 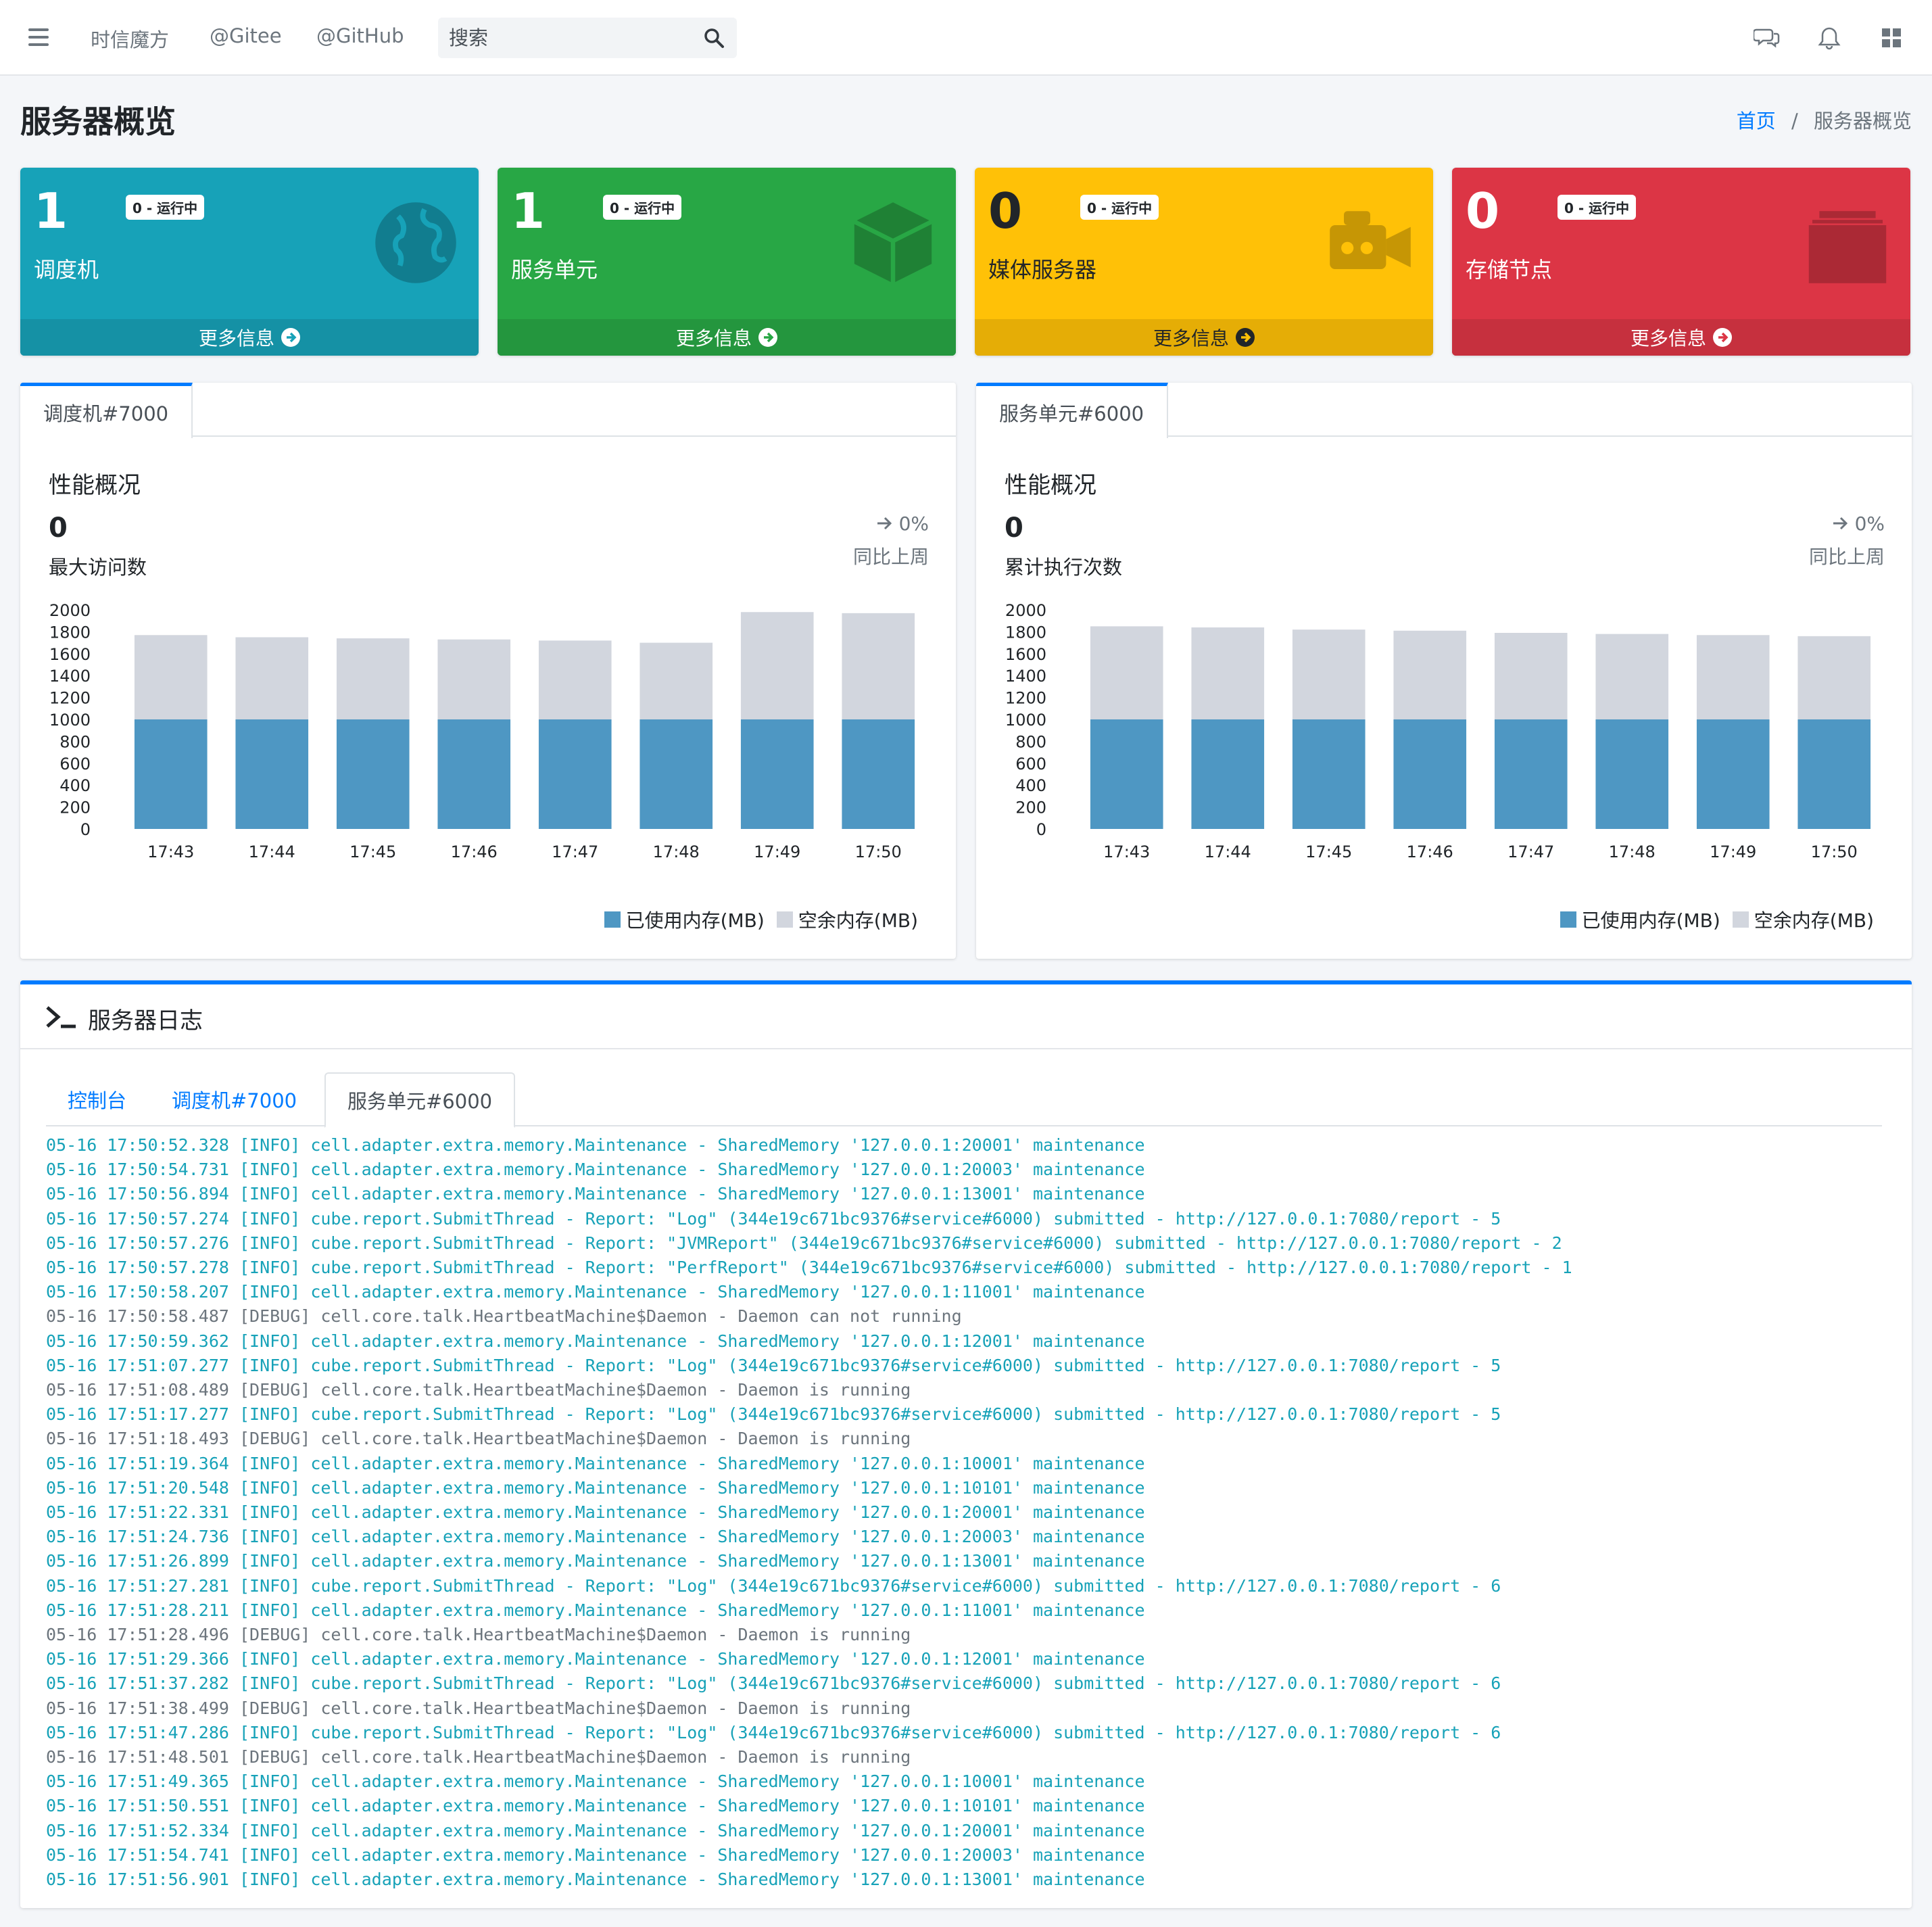 What do you see at coordinates (1756, 121) in the screenshot?
I see `breadcrumb-home-link: 首页` at bounding box center [1756, 121].